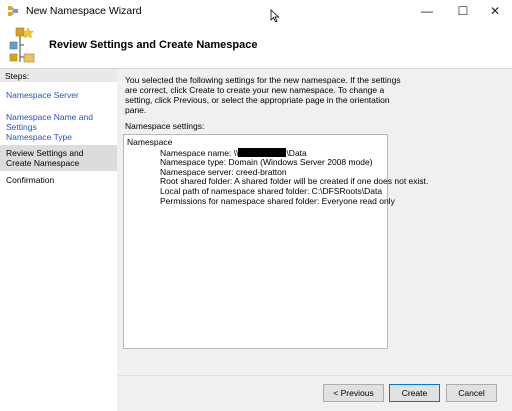 The image size is (512, 411). Describe the element at coordinates (84, 11) in the screenshot. I see `window-title: New Namespace Wizard` at that location.